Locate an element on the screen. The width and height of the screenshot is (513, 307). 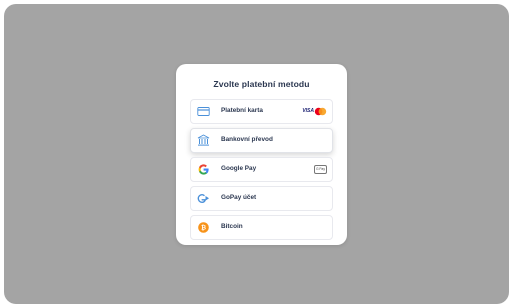
bitcoin-icon: ₿ is located at coordinates (203, 227).